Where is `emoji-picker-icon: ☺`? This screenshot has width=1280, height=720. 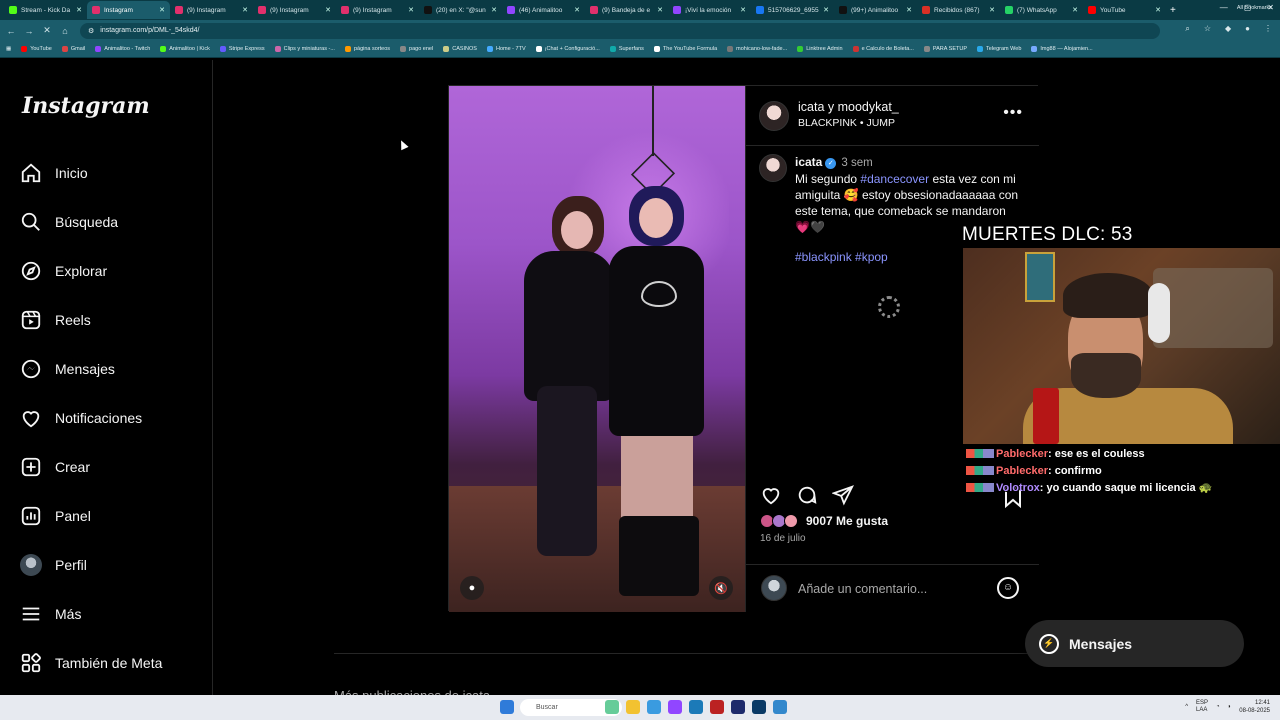 emoji-picker-icon: ☺ is located at coordinates (1008, 588).